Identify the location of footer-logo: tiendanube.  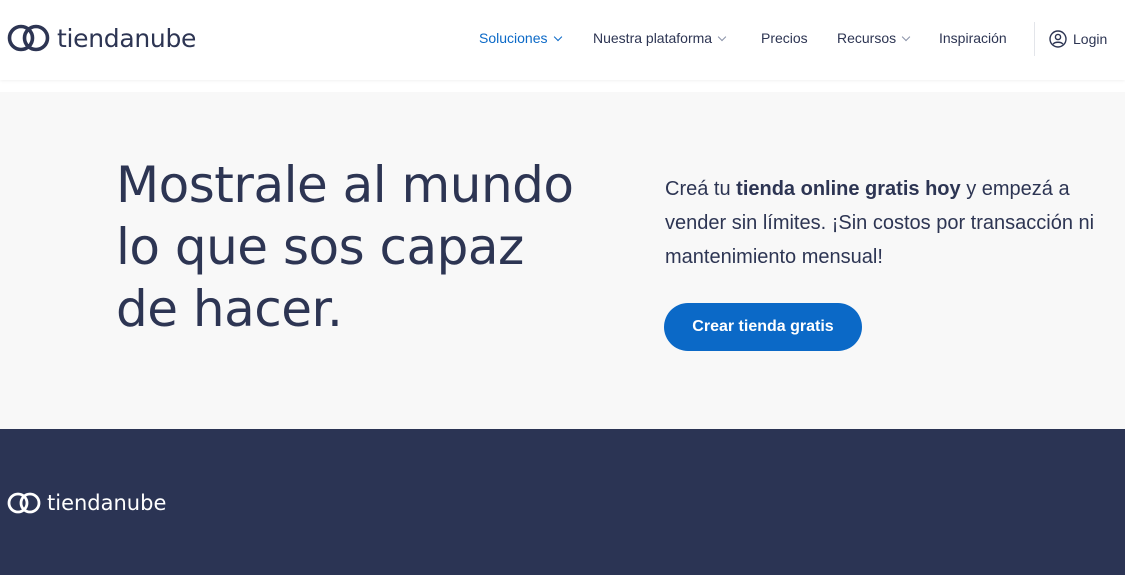
(86, 503).